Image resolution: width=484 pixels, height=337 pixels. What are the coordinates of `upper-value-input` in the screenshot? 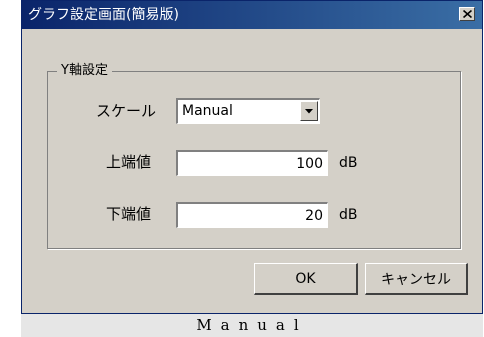 It's located at (252, 163).